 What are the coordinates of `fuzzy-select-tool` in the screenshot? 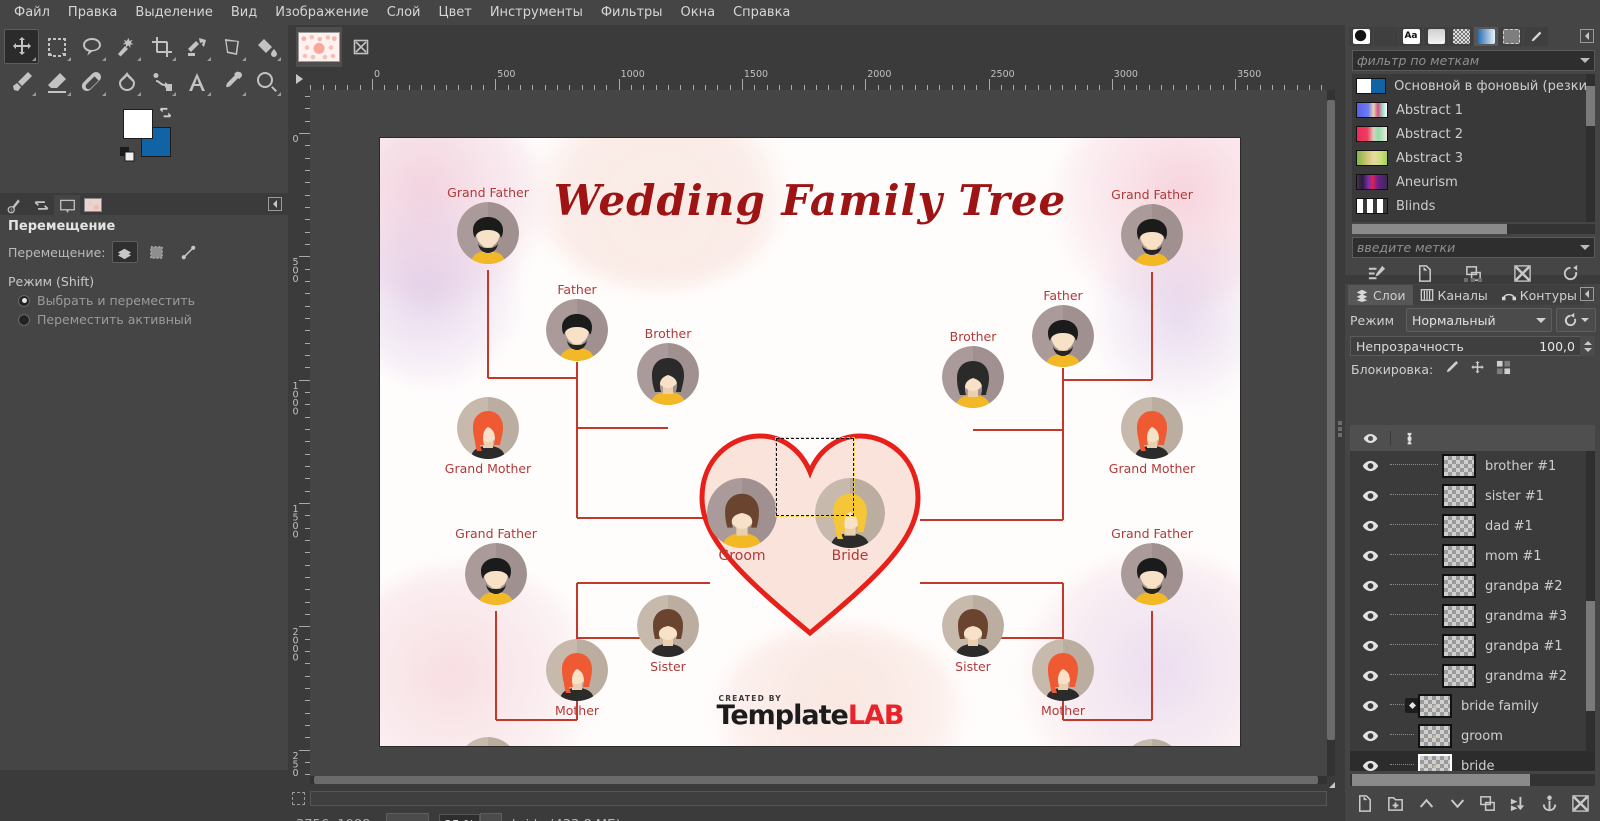 It's located at (126, 46).